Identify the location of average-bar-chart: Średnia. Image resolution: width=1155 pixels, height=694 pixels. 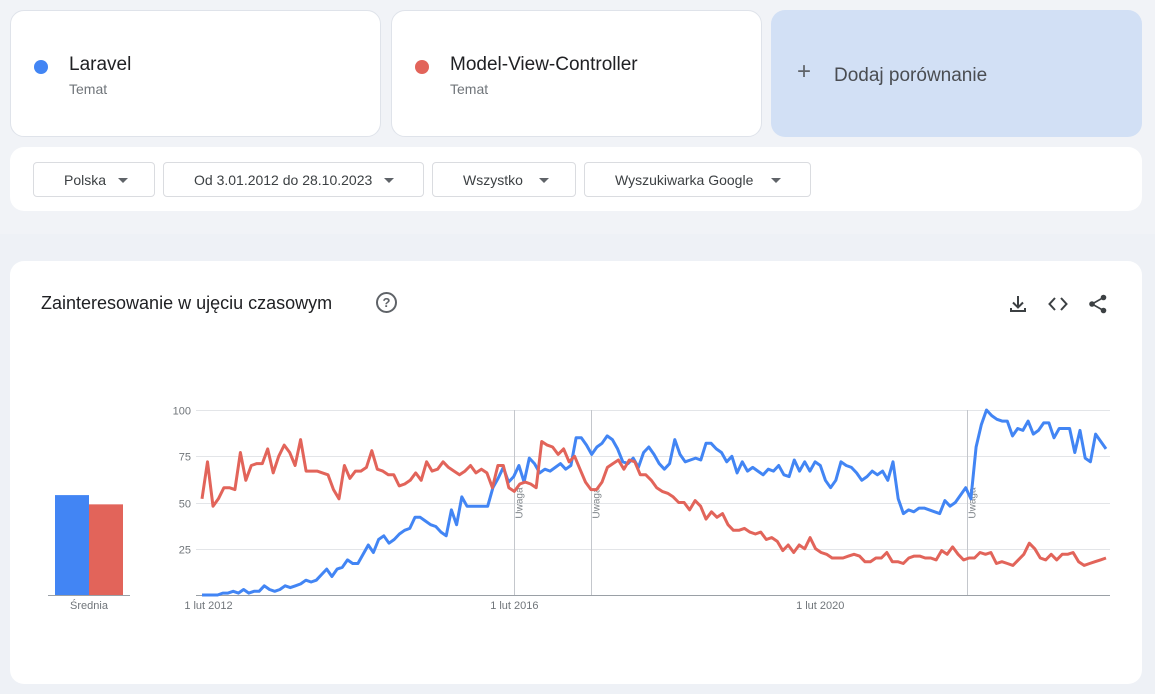
(89, 553).